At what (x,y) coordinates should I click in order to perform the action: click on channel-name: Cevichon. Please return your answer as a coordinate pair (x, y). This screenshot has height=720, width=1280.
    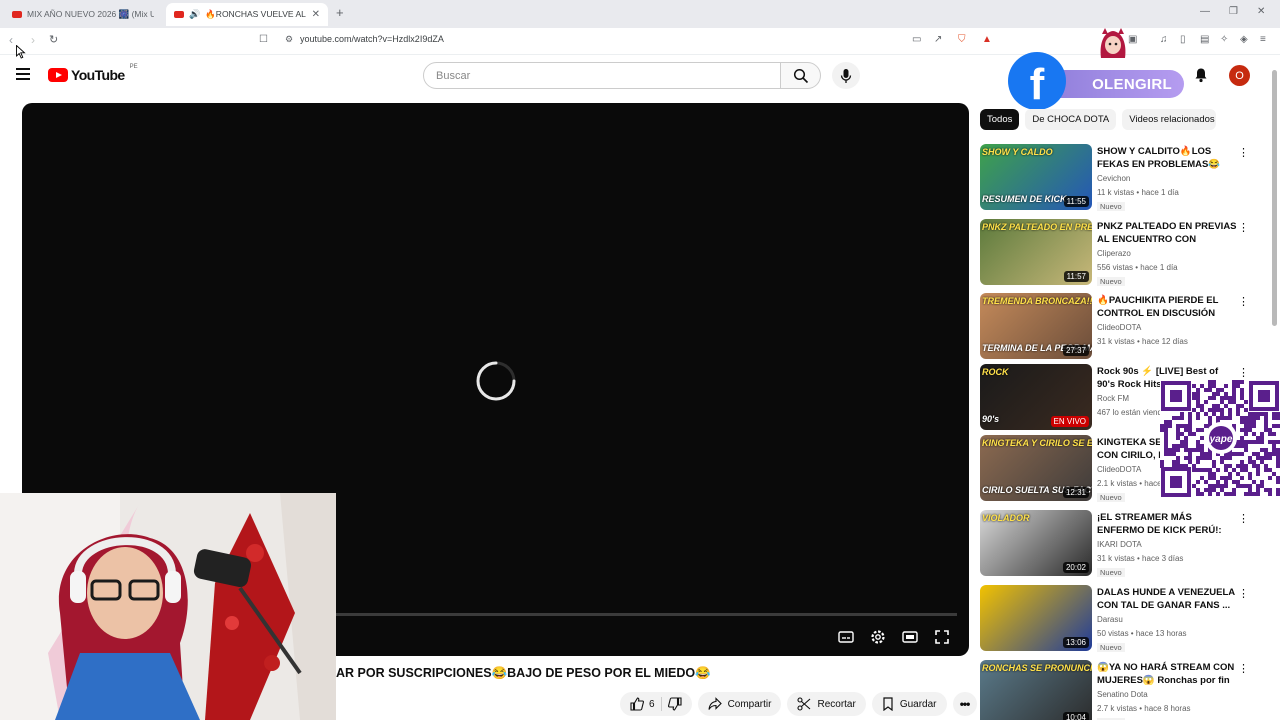
    Looking at the image, I should click on (1113, 178).